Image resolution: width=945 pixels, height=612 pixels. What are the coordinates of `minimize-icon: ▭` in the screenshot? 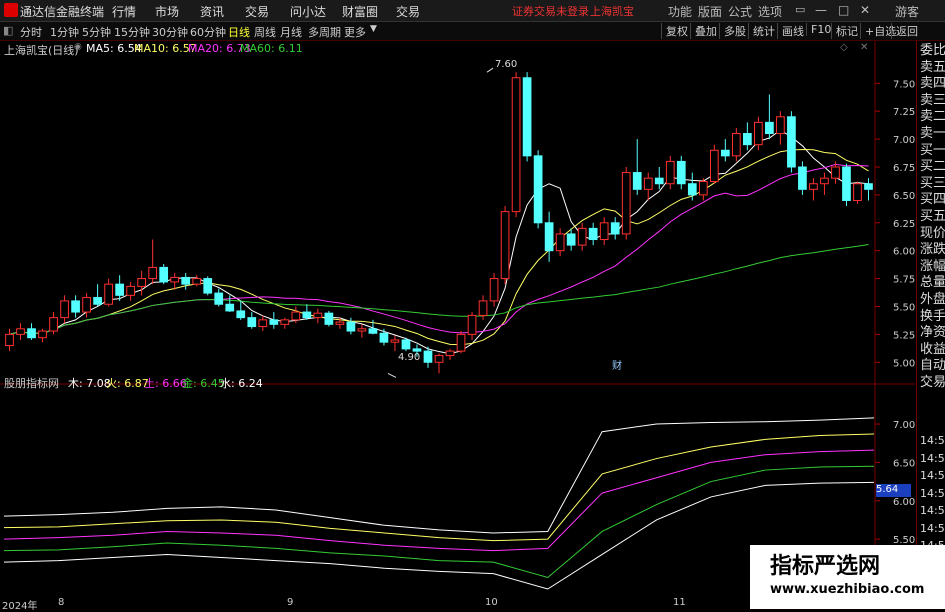 It's located at (800, 9).